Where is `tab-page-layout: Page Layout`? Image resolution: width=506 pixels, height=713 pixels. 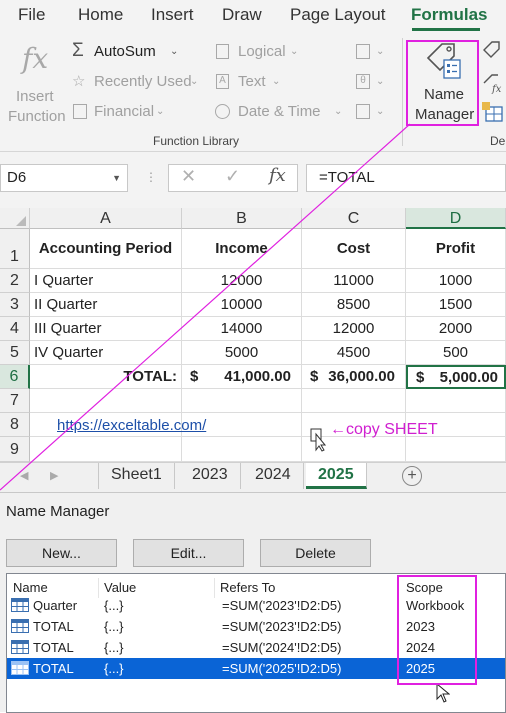 tab-page-layout: Page Layout is located at coordinates (337, 15).